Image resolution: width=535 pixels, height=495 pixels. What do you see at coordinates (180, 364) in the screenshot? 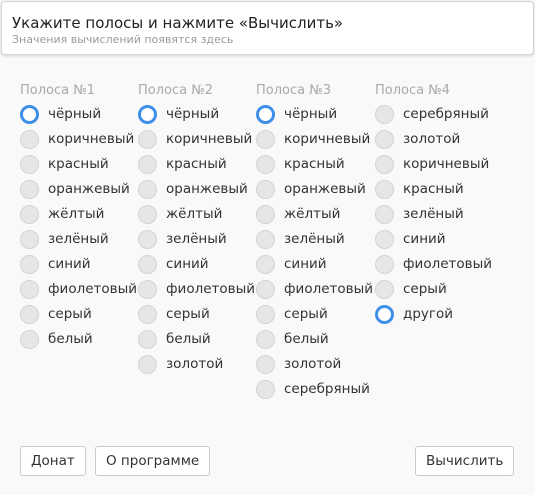
I see `band-2-option: золотой` at bounding box center [180, 364].